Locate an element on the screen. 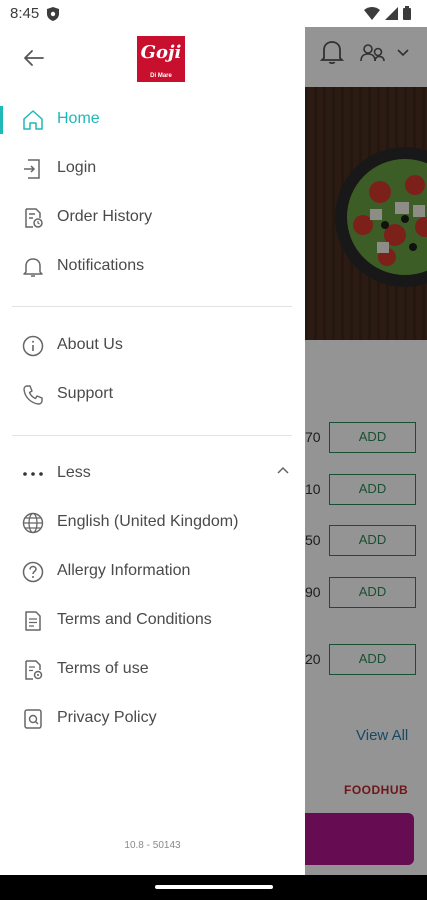 The image size is (427, 900). question-icon is located at coordinates (33, 572).